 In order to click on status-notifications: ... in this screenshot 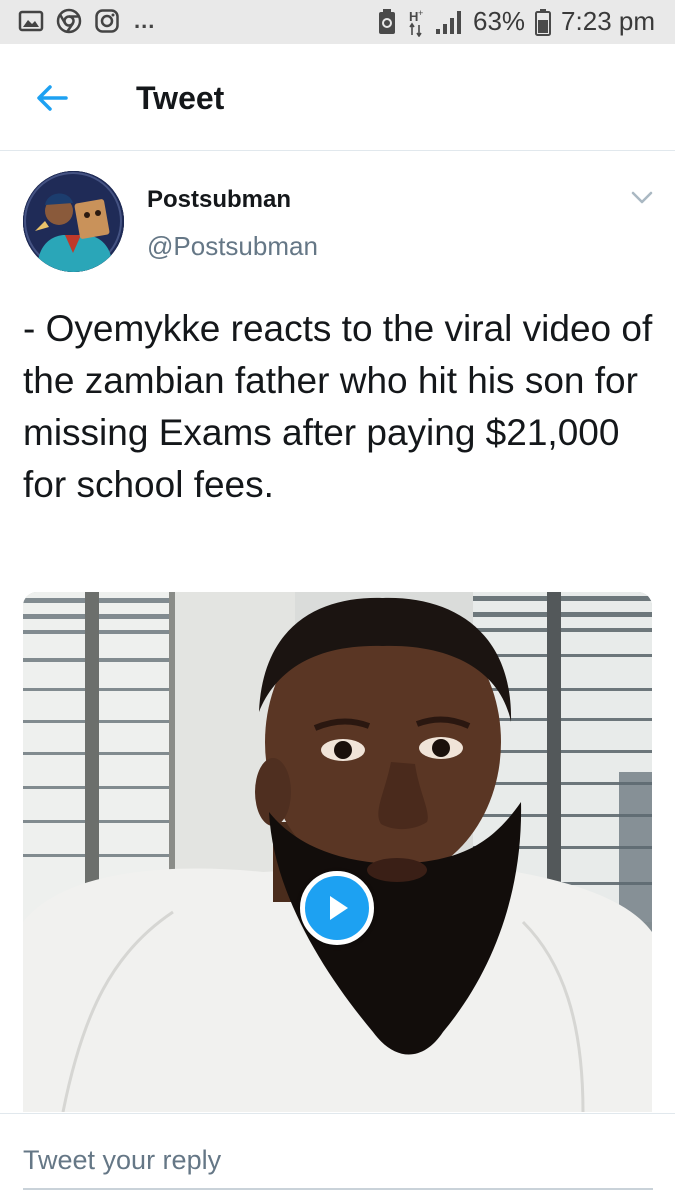, I will do `click(86, 21)`.